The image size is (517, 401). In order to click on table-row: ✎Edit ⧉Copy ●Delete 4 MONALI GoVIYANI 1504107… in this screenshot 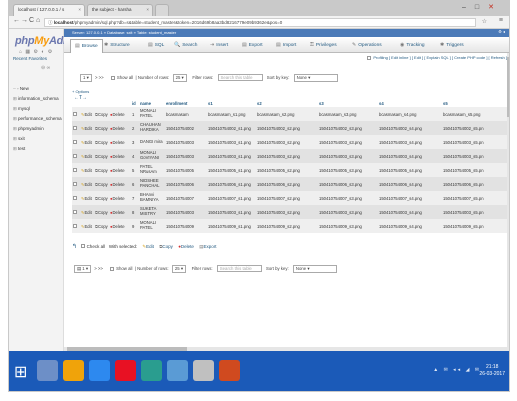, I will do `click(290, 156)`.